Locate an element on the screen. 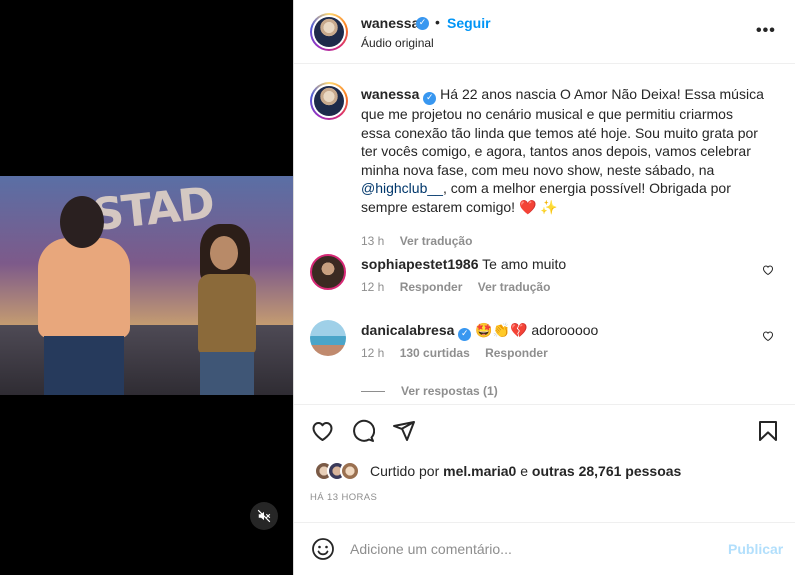  caption-time: 13 h is located at coordinates (373, 241).